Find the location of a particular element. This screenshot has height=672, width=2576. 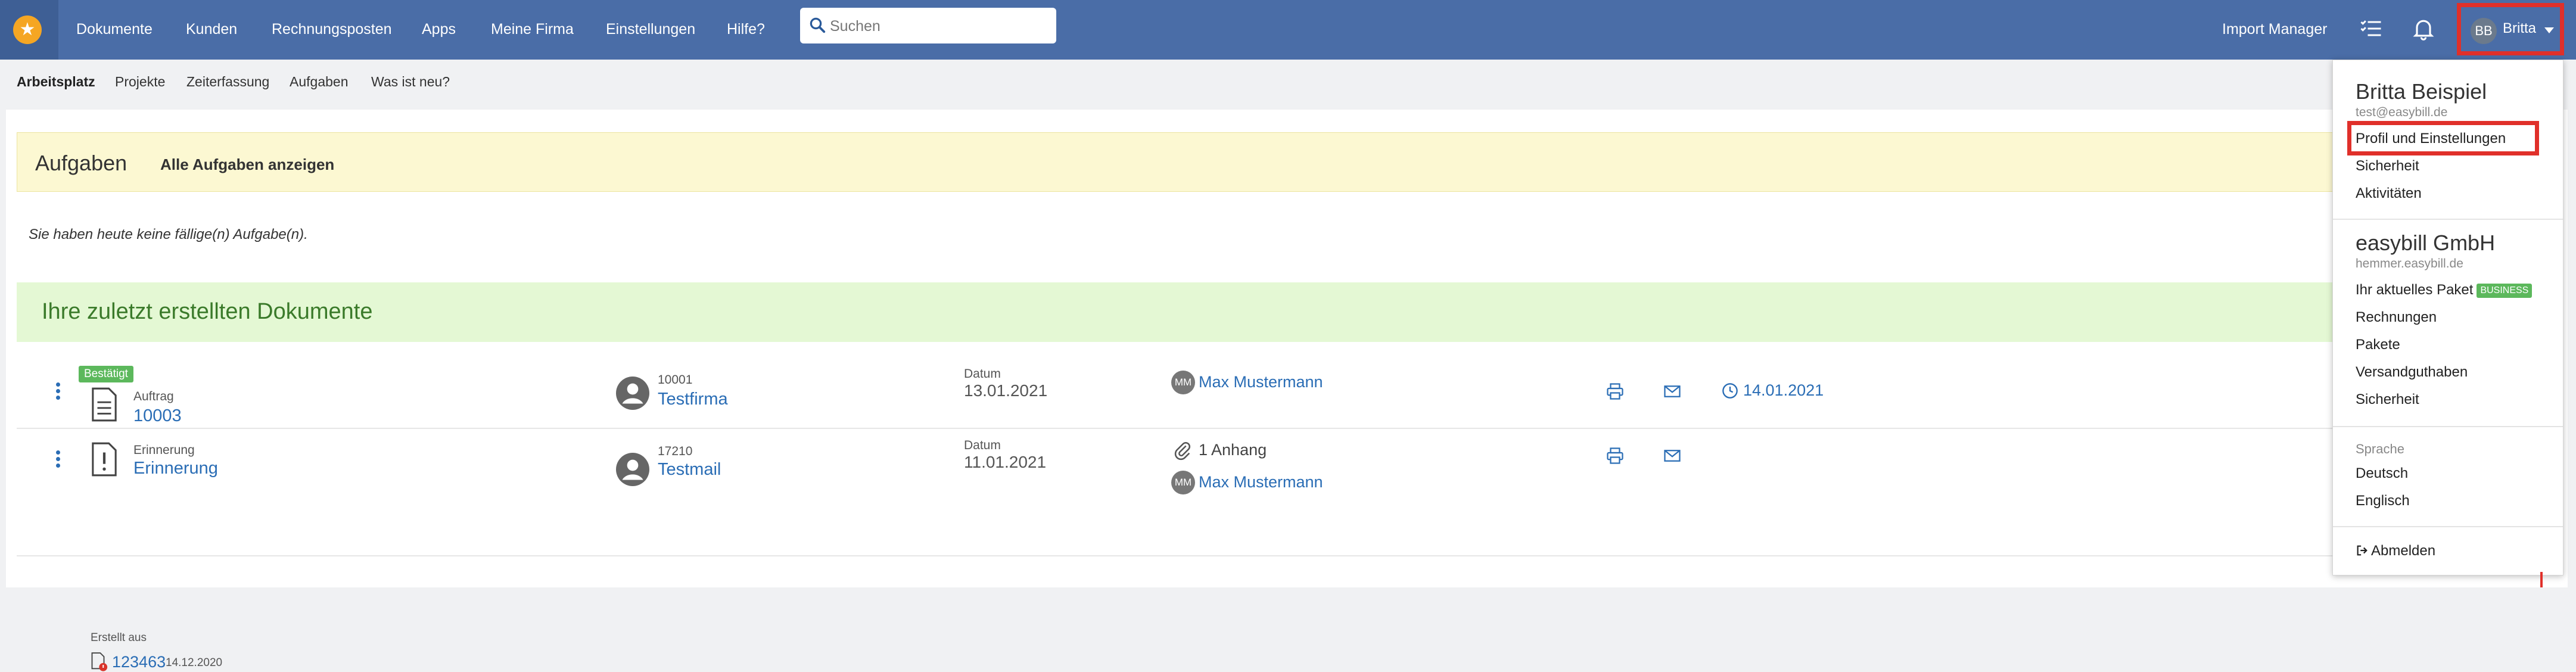

task-list-icon is located at coordinates (2371, 28).